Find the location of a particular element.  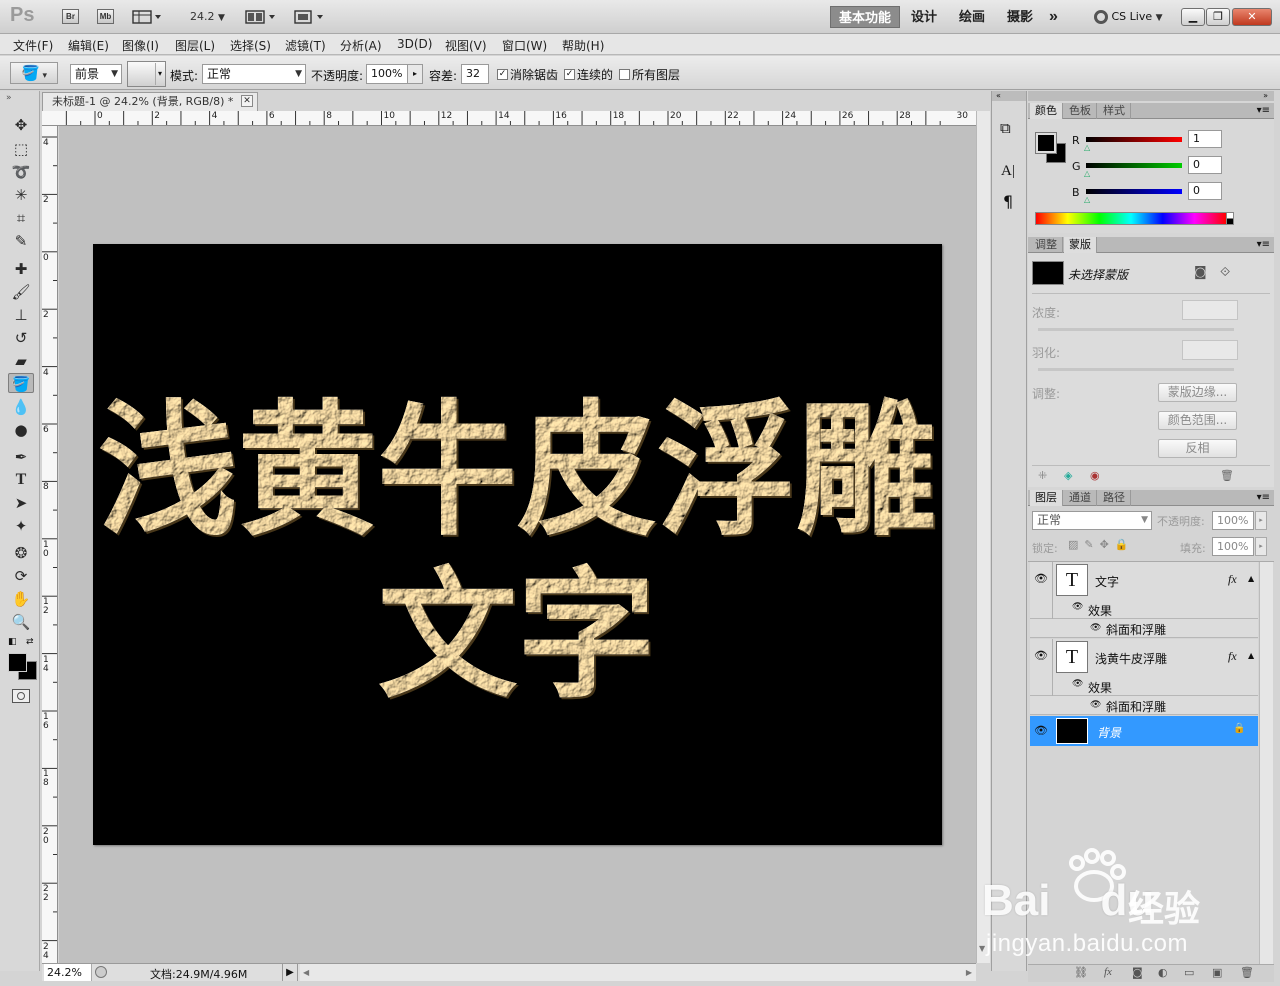

swap-colors-icon: ⇄ is located at coordinates (30, 642).